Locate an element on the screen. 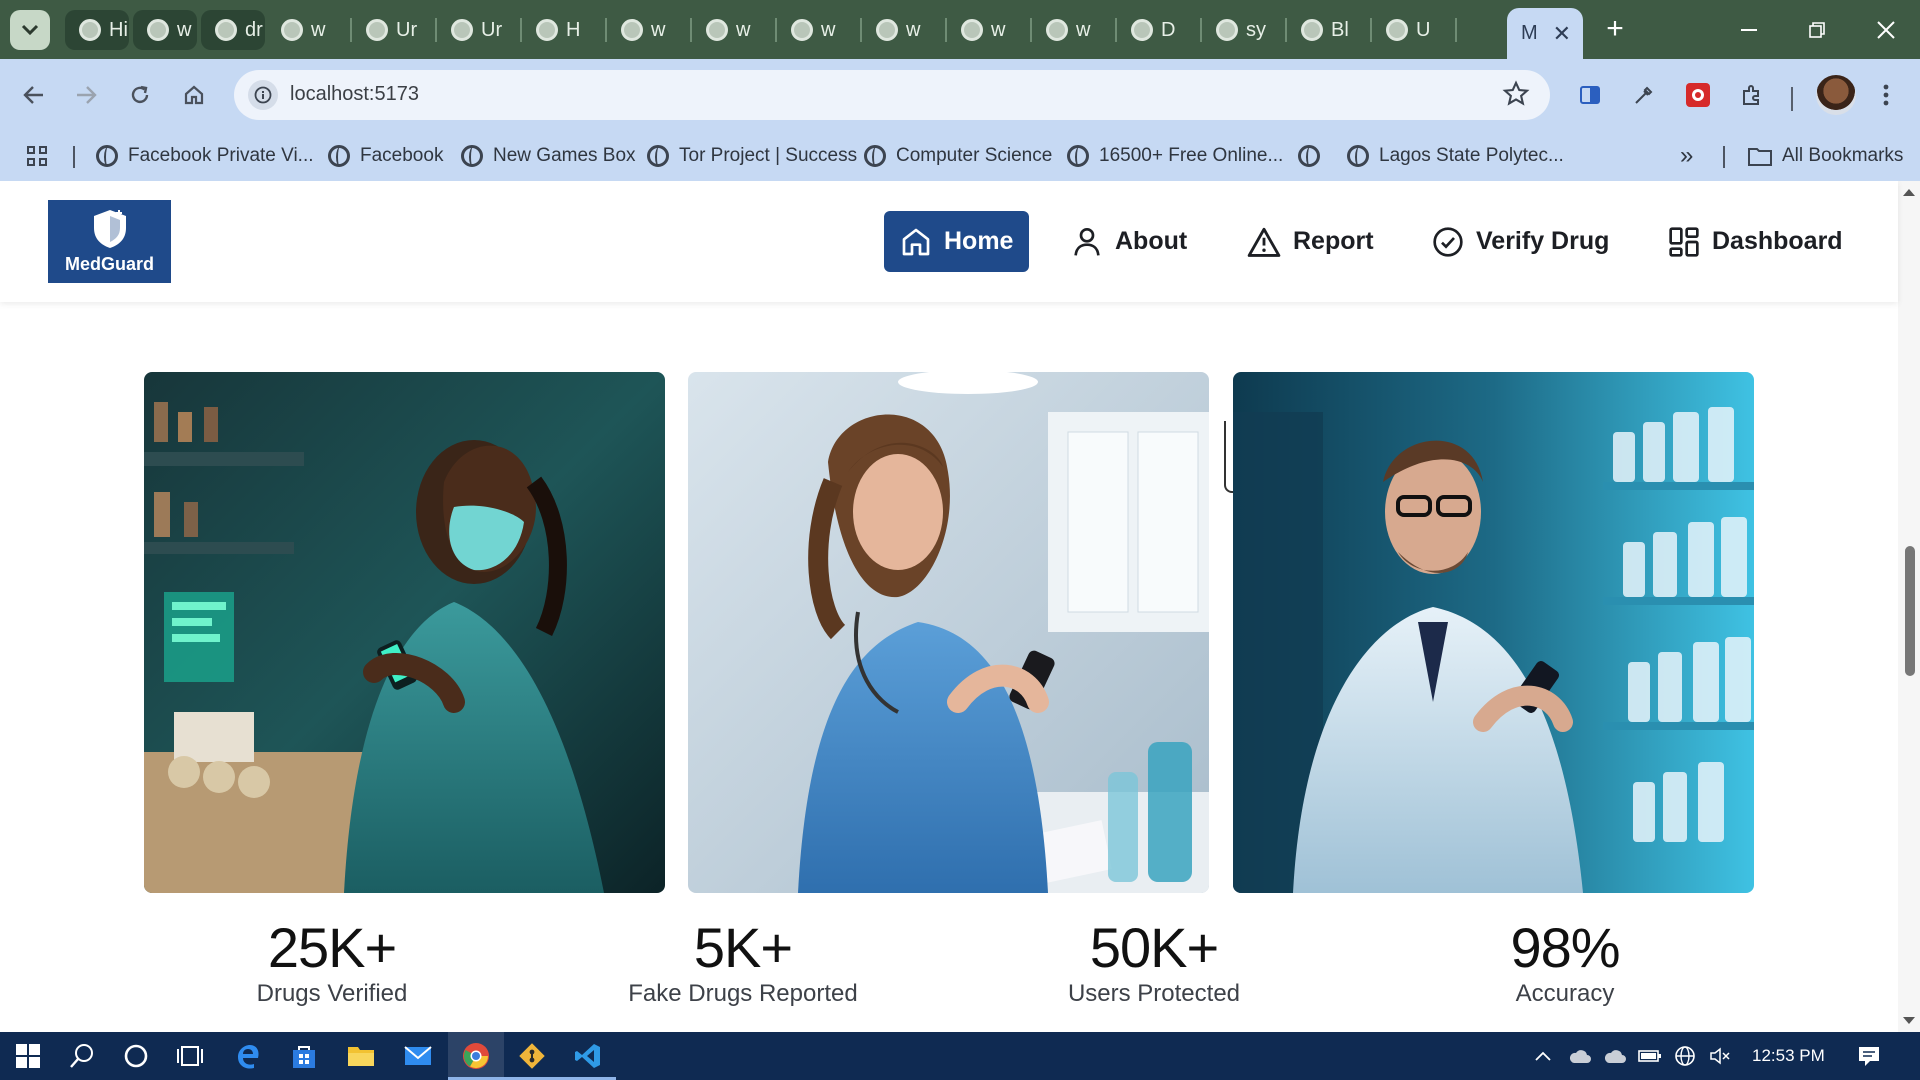  scroll-thumb is located at coordinates (1910, 611).